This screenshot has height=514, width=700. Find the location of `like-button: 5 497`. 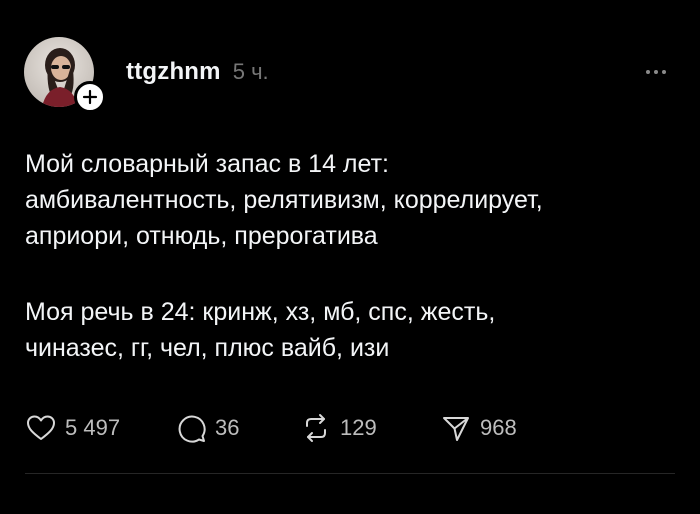

like-button: 5 497 is located at coordinates (100, 428).